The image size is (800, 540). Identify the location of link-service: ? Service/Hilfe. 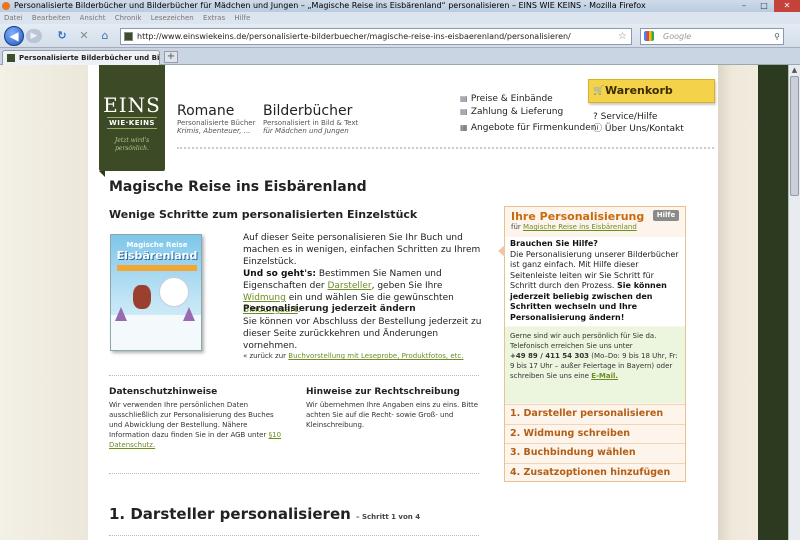
(638, 117).